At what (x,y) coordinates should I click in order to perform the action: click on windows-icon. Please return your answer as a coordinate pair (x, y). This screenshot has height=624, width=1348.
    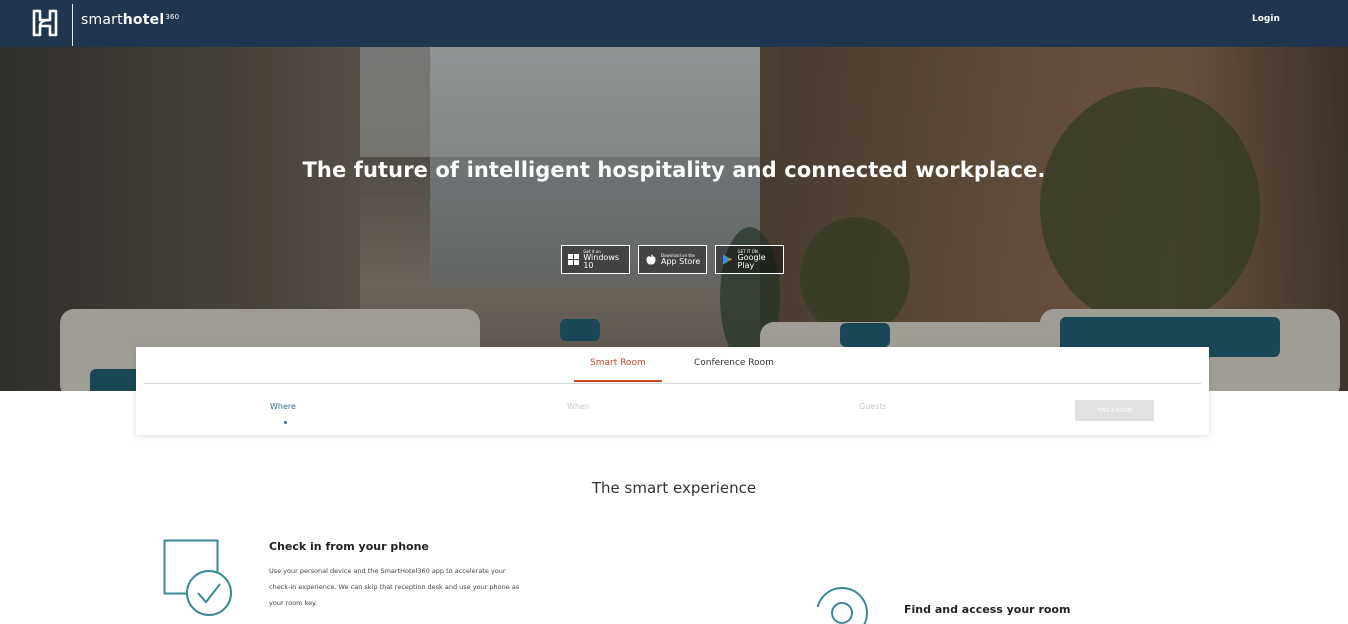
    Looking at the image, I should click on (574, 260).